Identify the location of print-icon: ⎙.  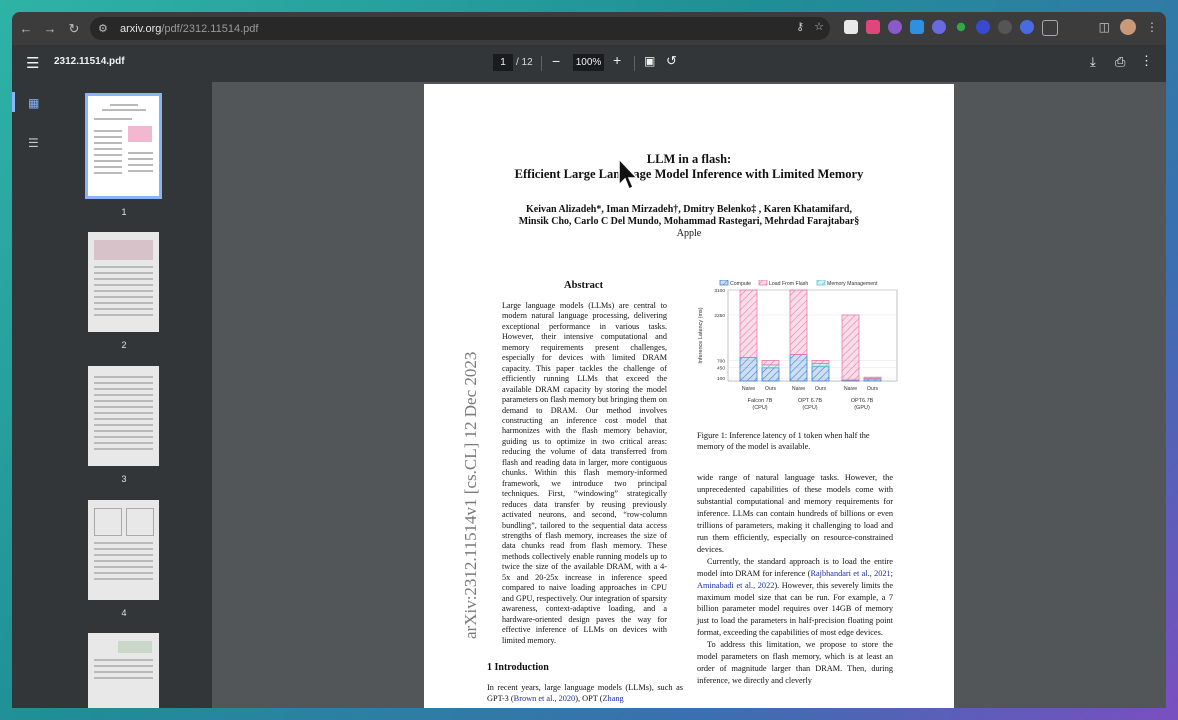
(1120, 62).